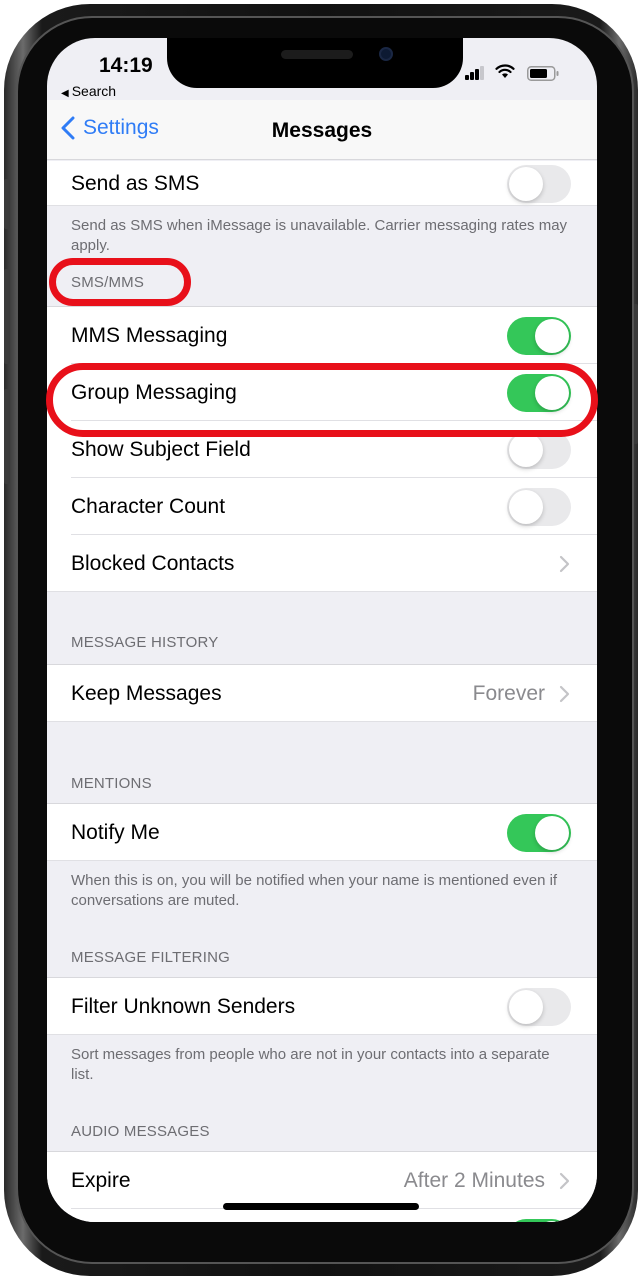  I want to click on row-notify-me: Notify Me, so click(322, 832).